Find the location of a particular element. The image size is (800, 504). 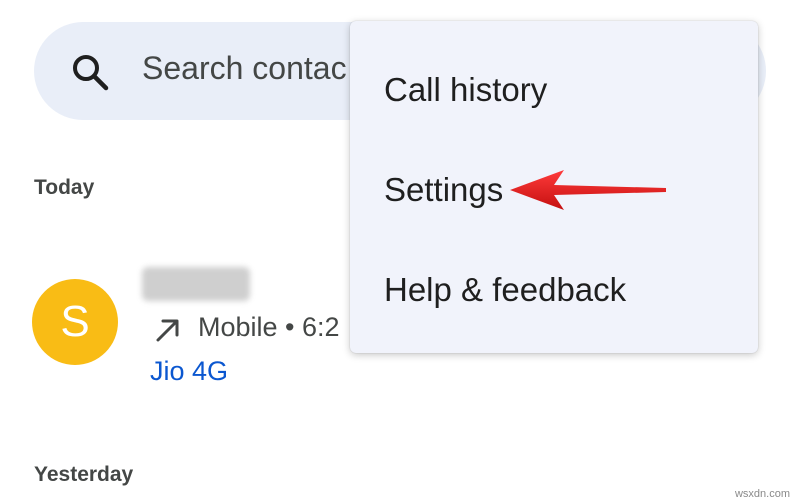

menu-item-call-history: Call history is located at coordinates (465, 90).